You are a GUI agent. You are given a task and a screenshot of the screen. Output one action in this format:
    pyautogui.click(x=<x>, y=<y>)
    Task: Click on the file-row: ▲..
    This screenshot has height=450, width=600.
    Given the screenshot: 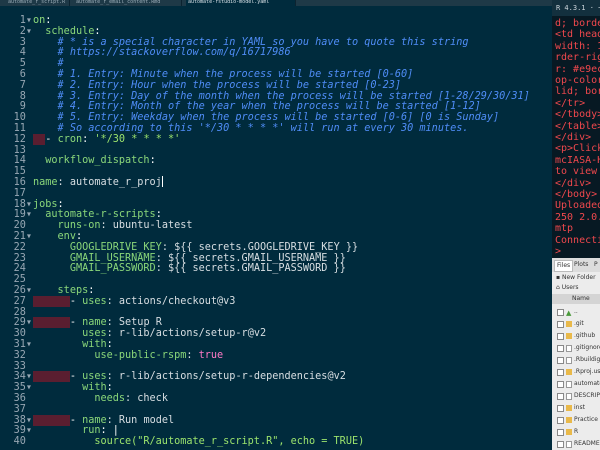 What is the action you would take?
    pyautogui.click(x=576, y=312)
    